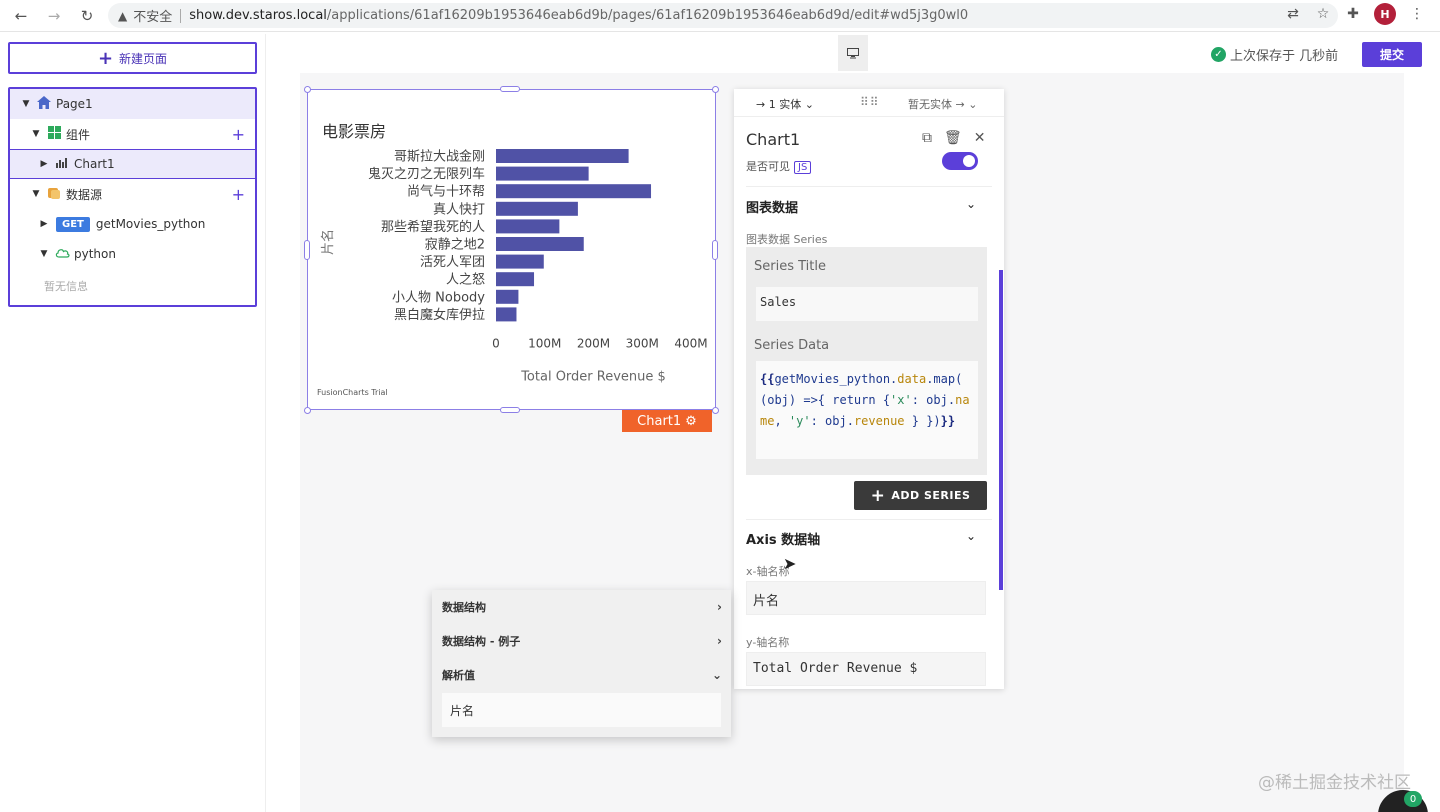 This screenshot has height=812, width=1440. Describe the element at coordinates (942, 104) in the screenshot. I see `outgoing-entities: 暂无实体 → ⌄` at that location.